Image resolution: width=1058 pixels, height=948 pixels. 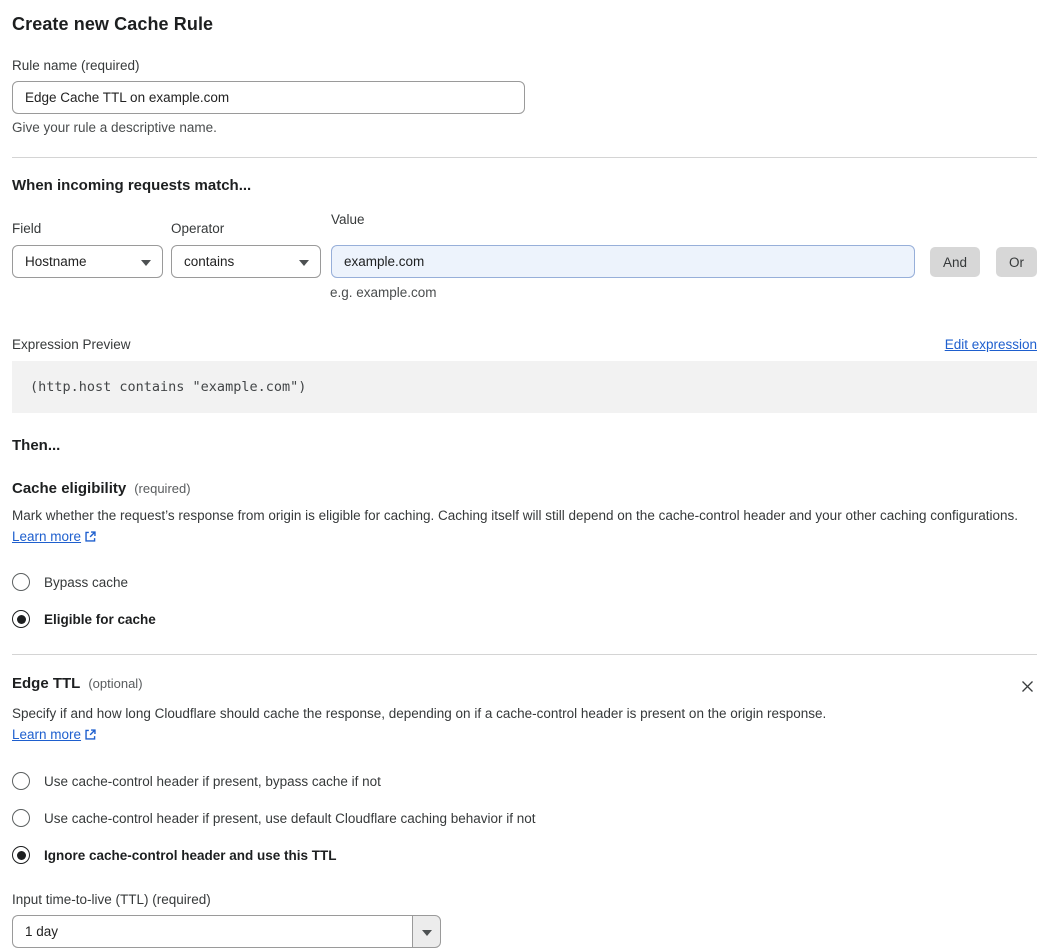 I want to click on field-label: Field, so click(x=27, y=228).